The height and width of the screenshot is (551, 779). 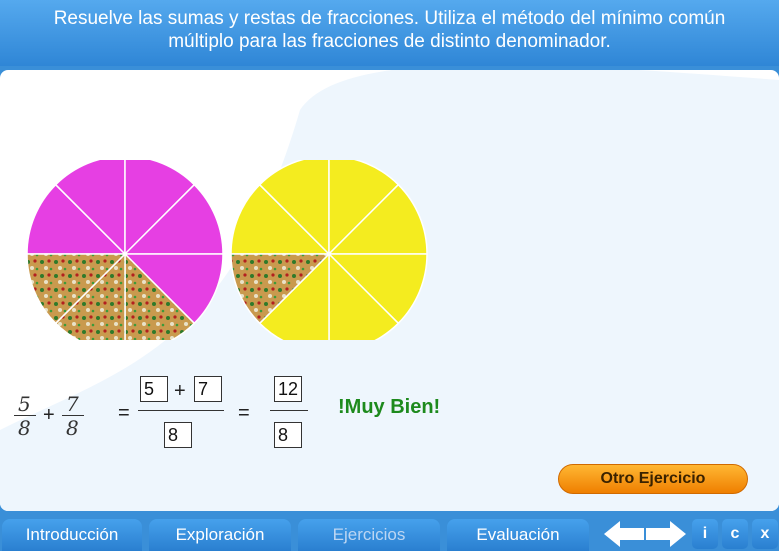 What do you see at coordinates (154, 389) in the screenshot?
I see `numerator-box-1: 5` at bounding box center [154, 389].